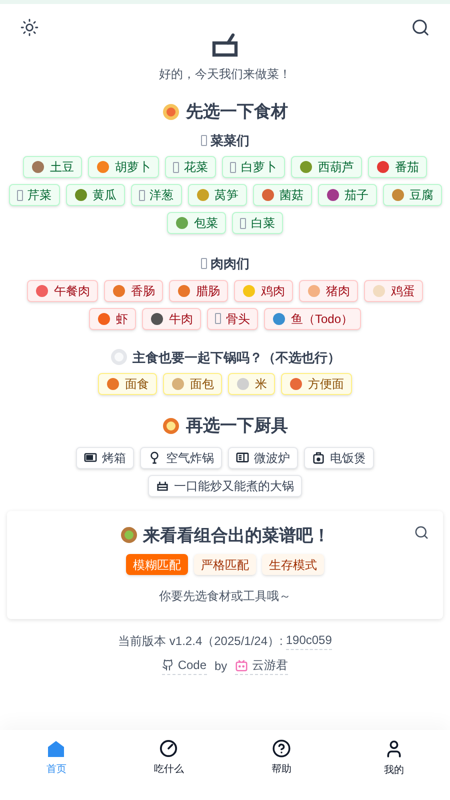 Image resolution: width=450 pixels, height=800 pixels. I want to click on ingredient-chip: 米, so click(251, 384).